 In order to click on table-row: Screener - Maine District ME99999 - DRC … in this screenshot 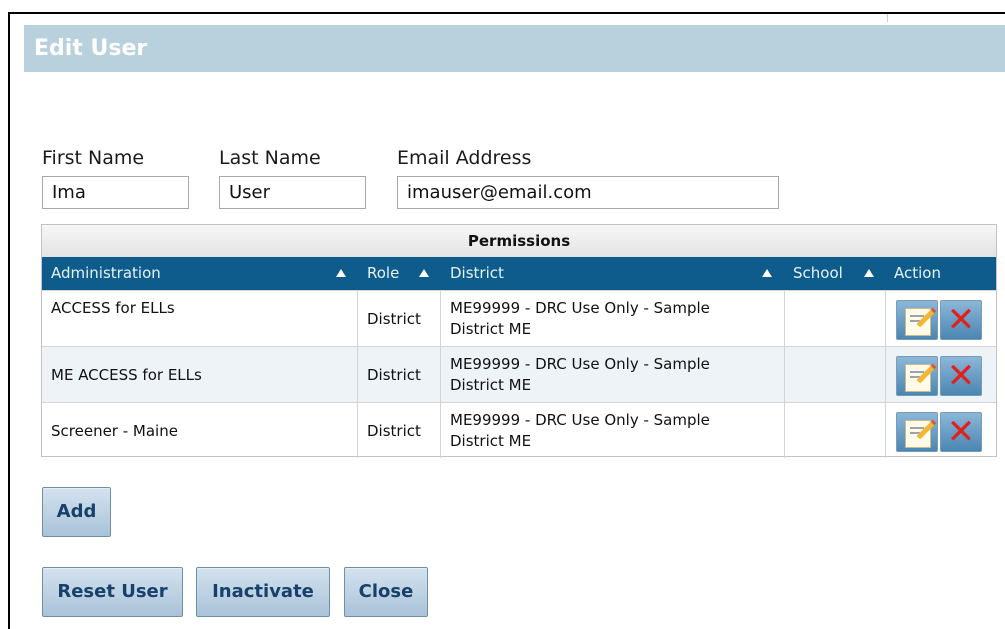, I will do `click(519, 430)`.